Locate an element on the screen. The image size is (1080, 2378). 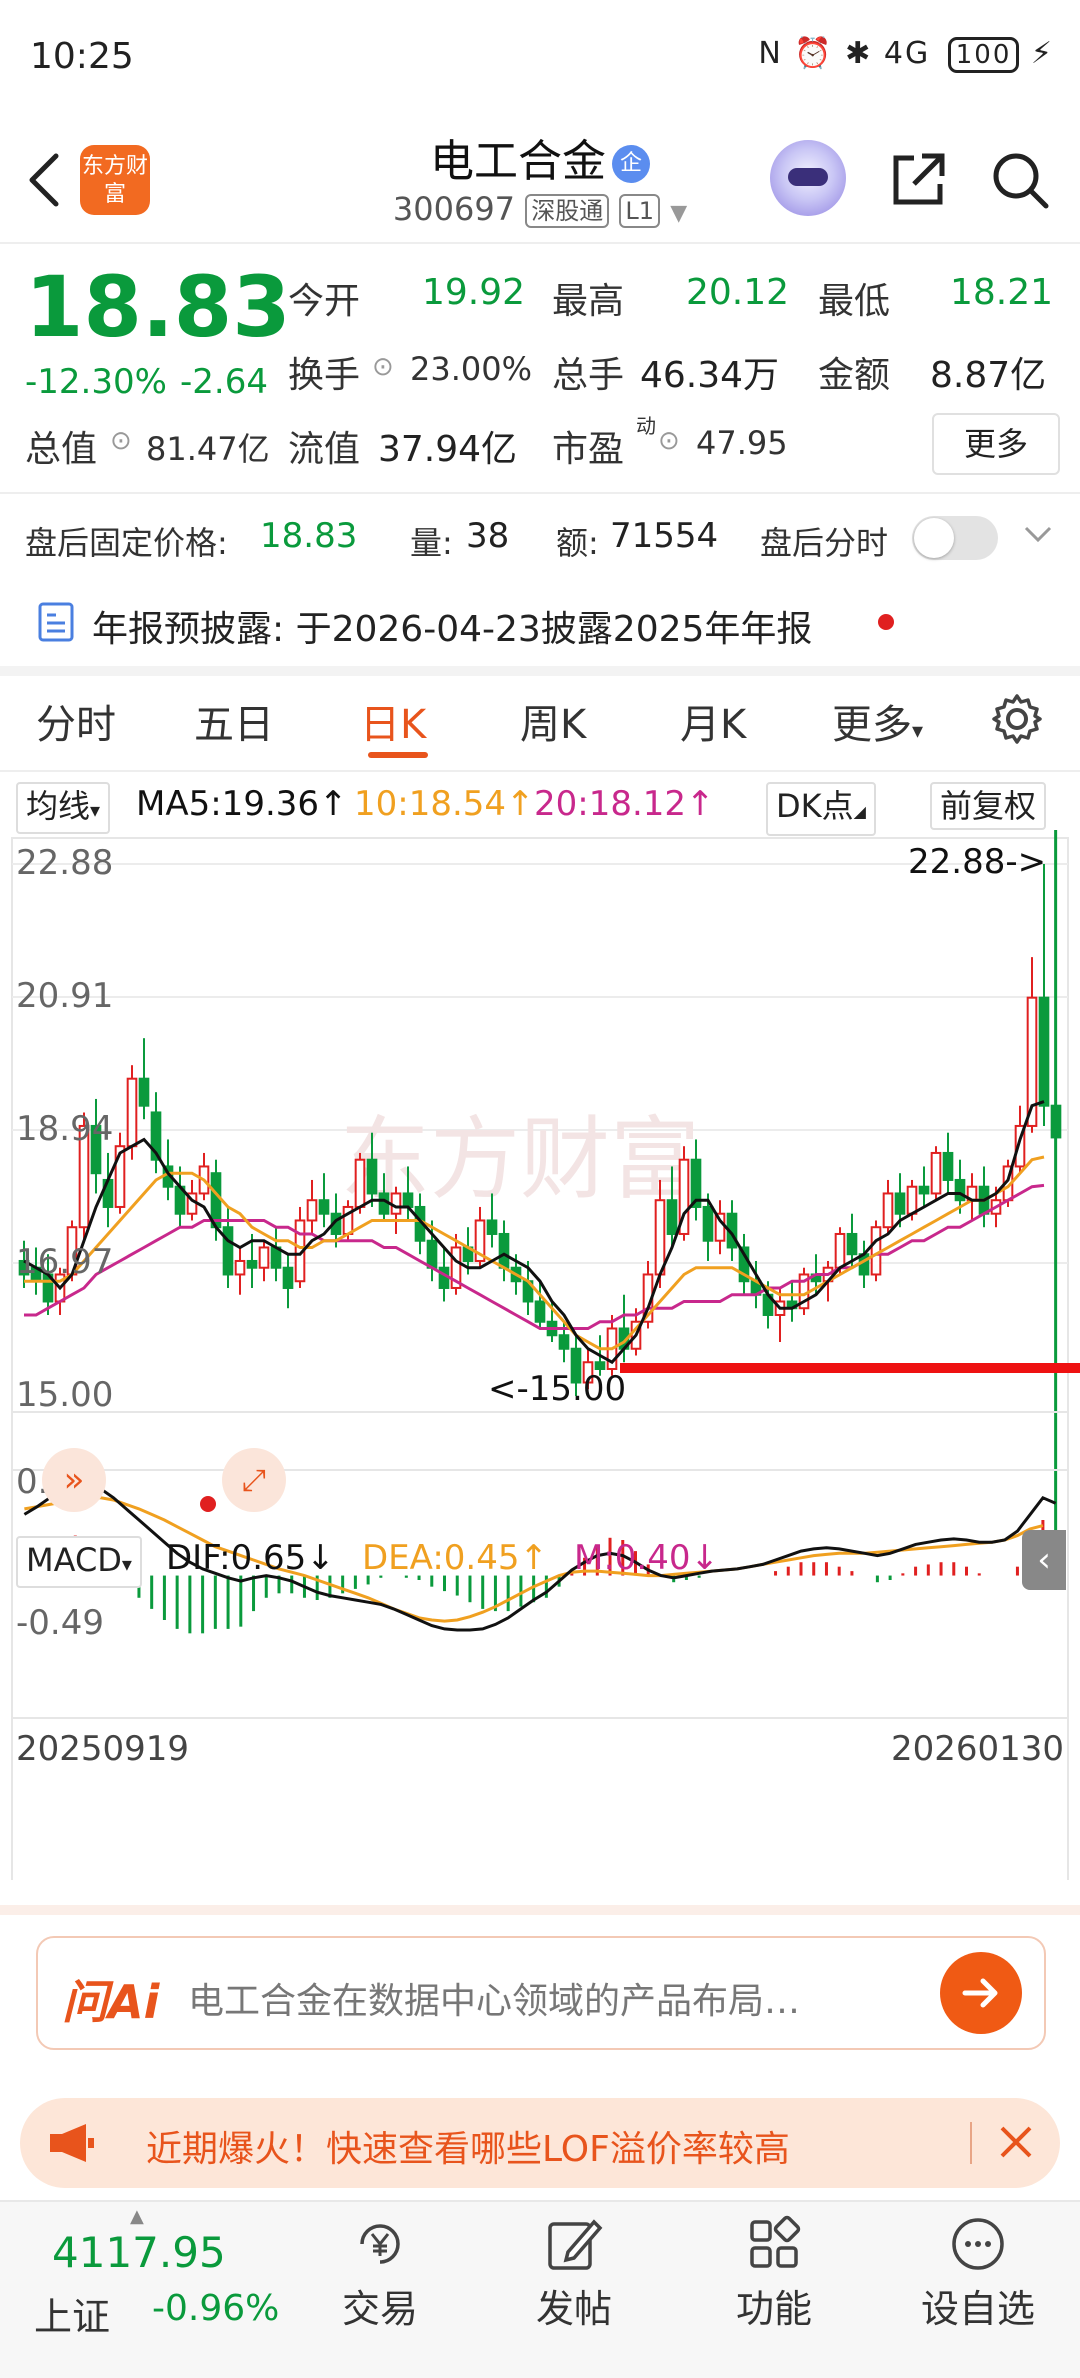
header-divider is located at coordinates (540, 243).